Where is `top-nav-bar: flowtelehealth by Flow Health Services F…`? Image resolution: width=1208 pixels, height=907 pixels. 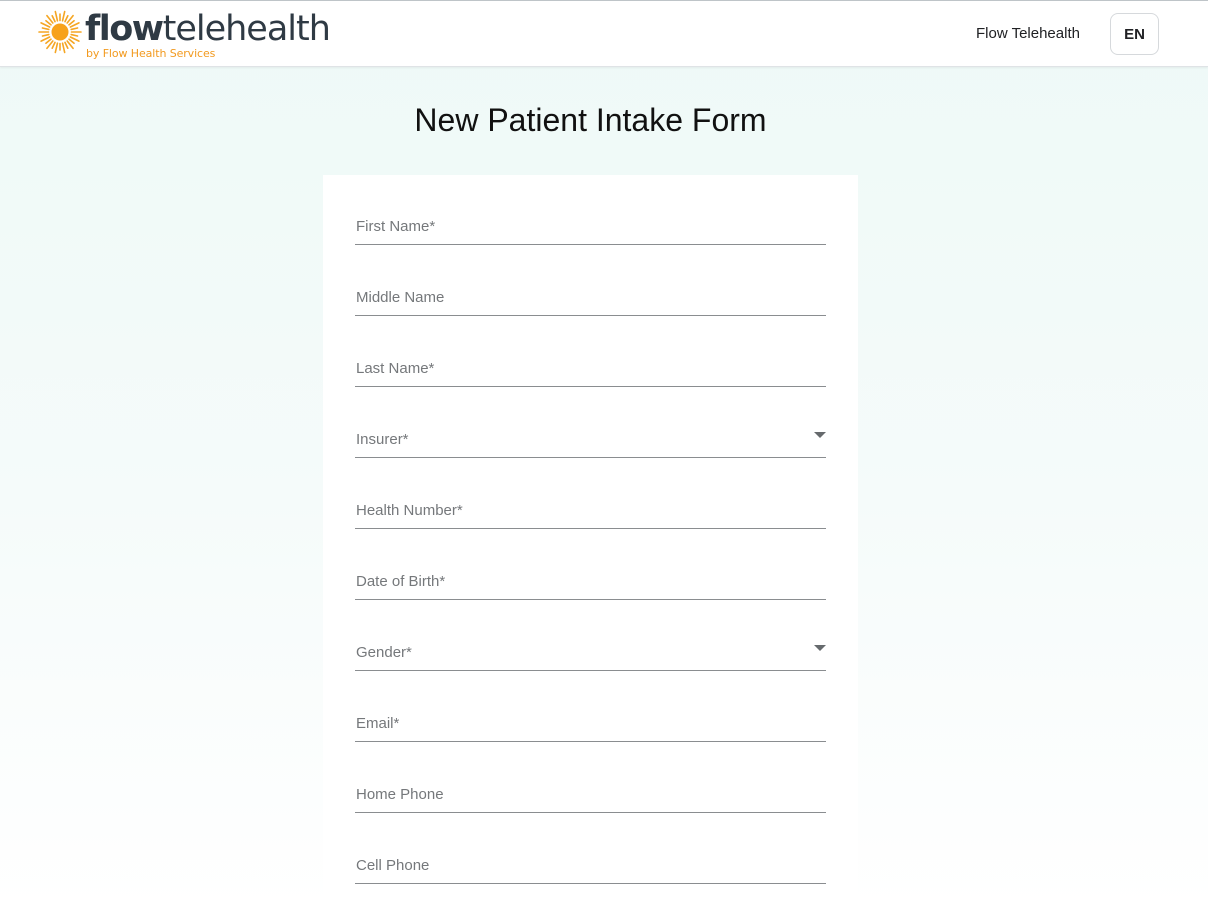 top-nav-bar: flowtelehealth by Flow Health Services F… is located at coordinates (604, 34).